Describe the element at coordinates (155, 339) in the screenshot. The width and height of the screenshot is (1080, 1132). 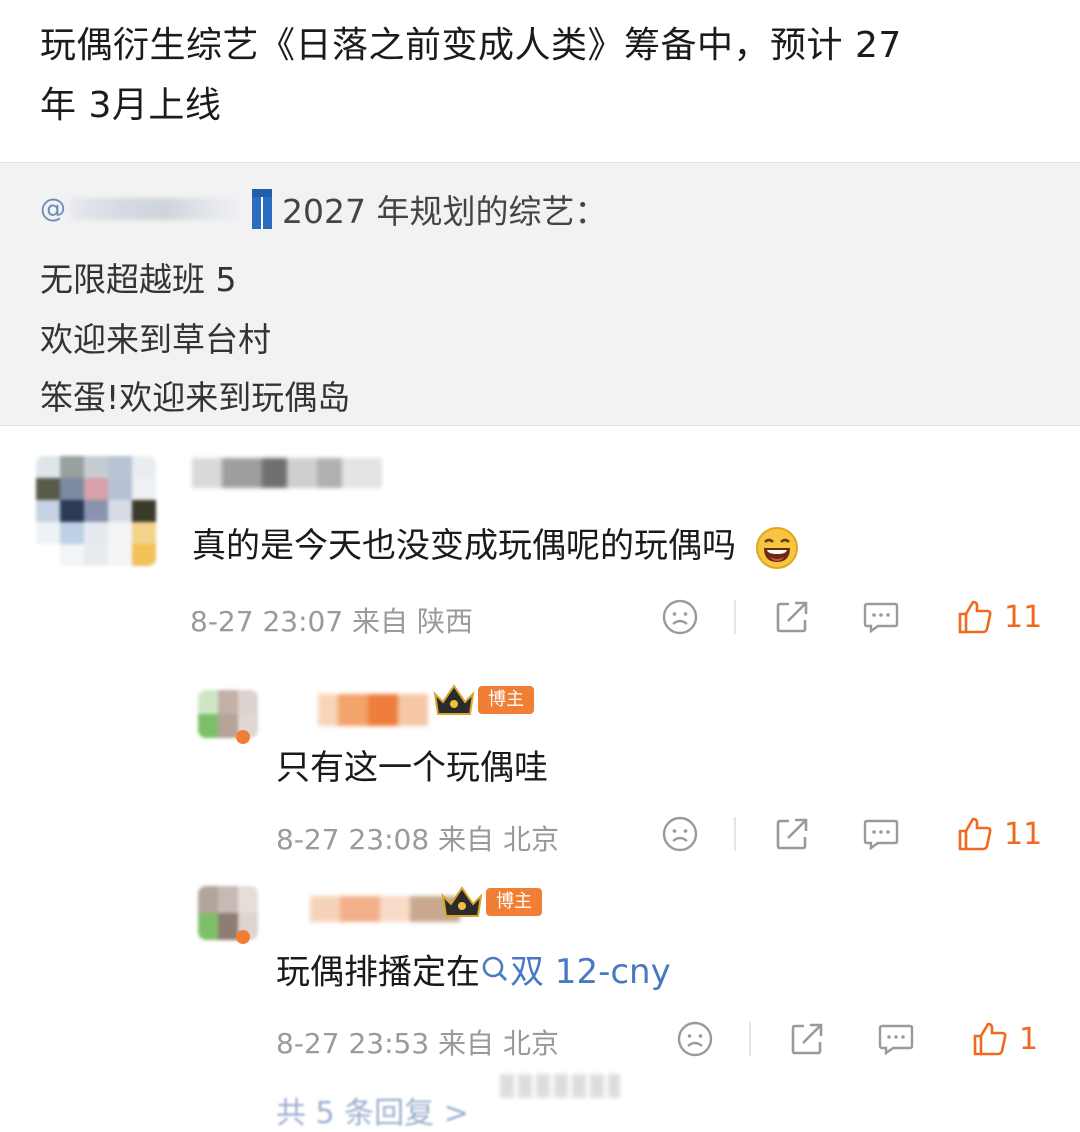
I see `quoted-list-item: 欢迎来到草台村` at that location.